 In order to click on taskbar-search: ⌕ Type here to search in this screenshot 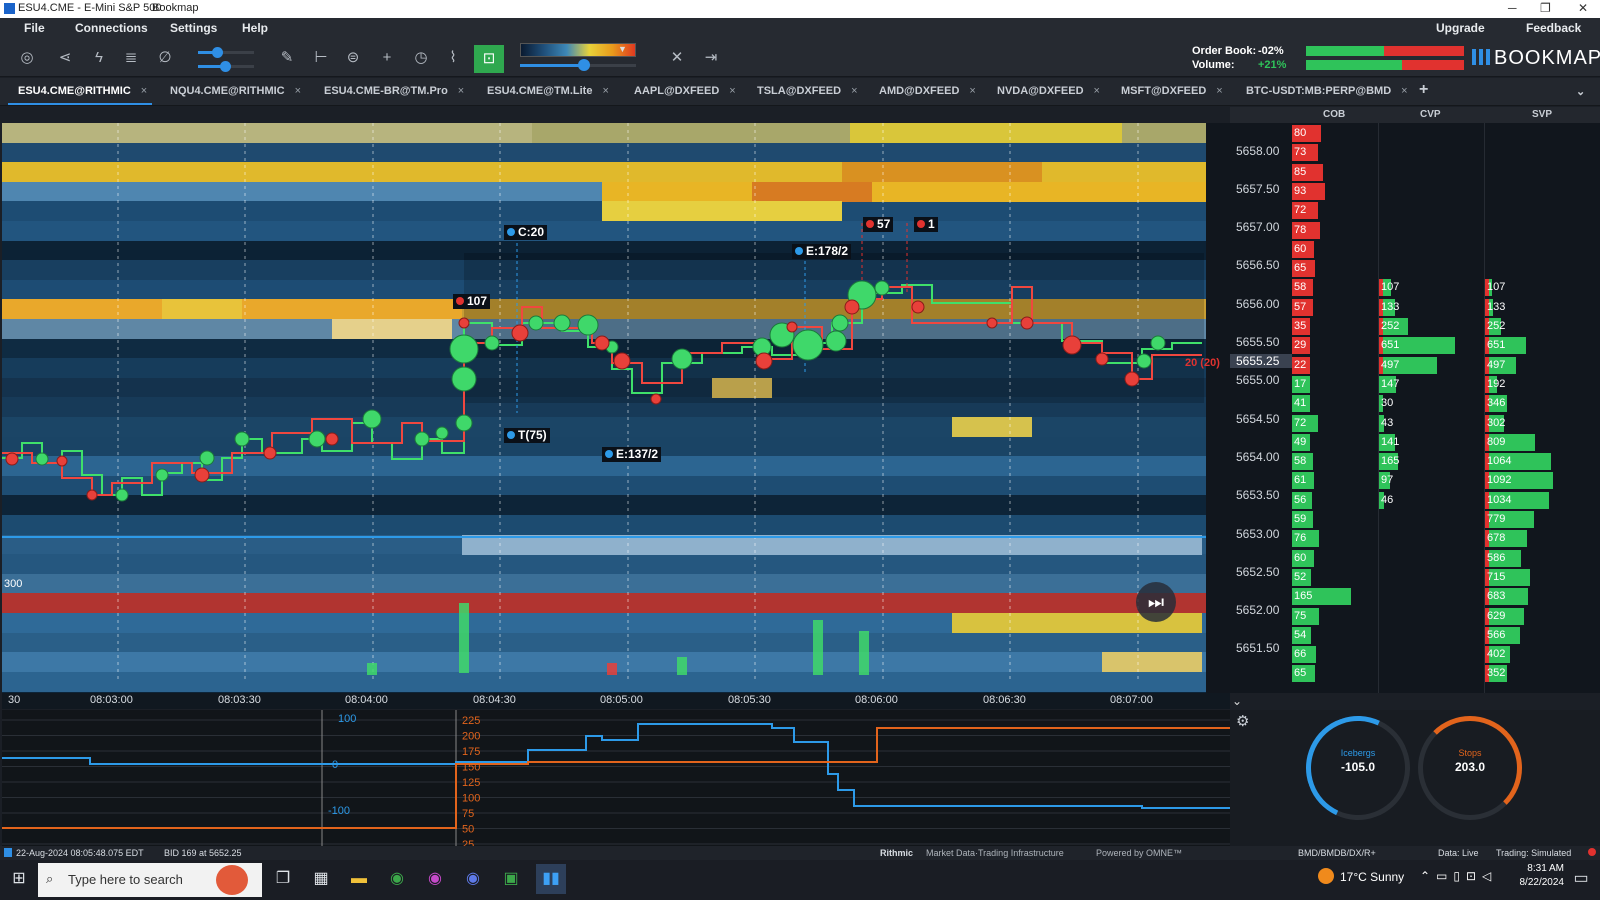, I will do `click(150, 880)`.